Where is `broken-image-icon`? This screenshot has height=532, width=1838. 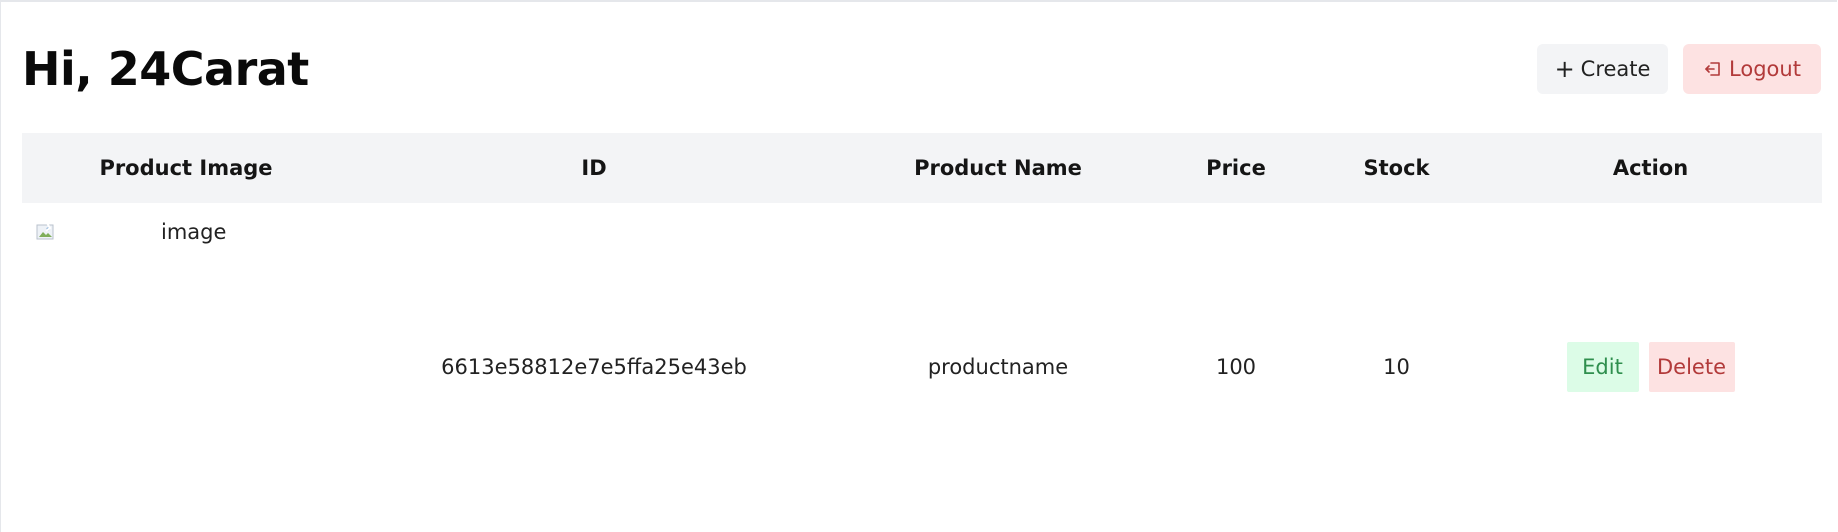 broken-image-icon is located at coordinates (45, 231).